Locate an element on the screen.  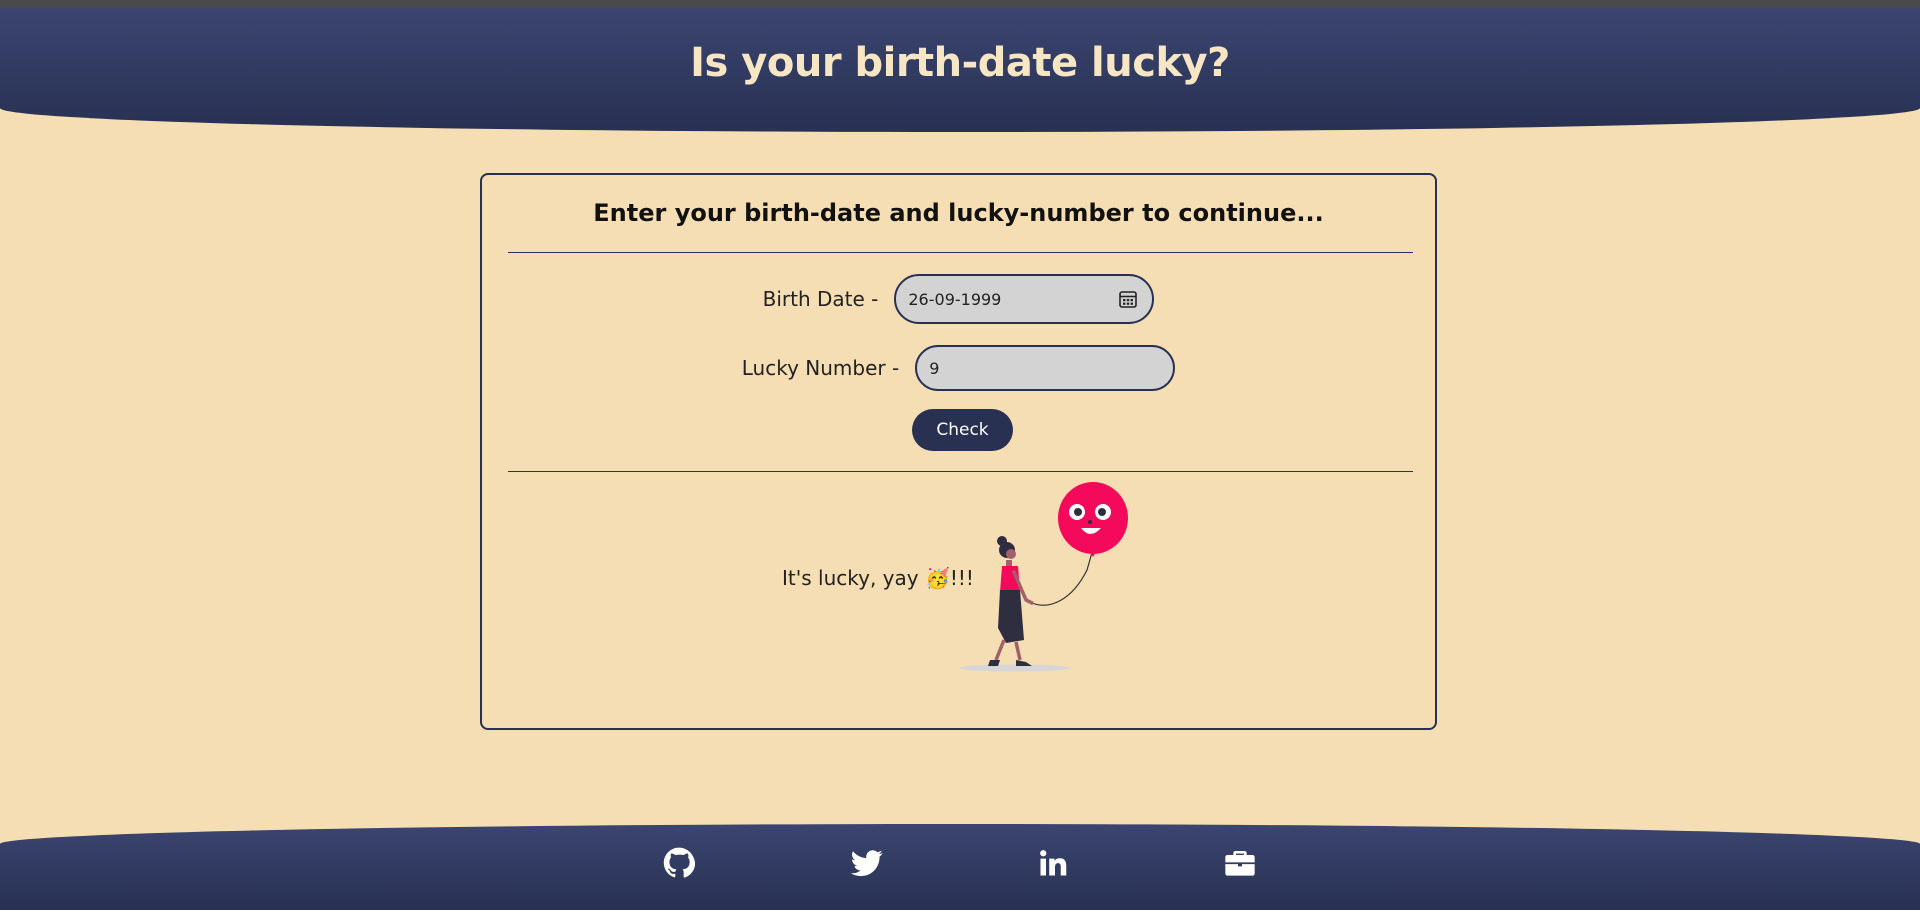
briefcase-icon is located at coordinates (1240, 863).